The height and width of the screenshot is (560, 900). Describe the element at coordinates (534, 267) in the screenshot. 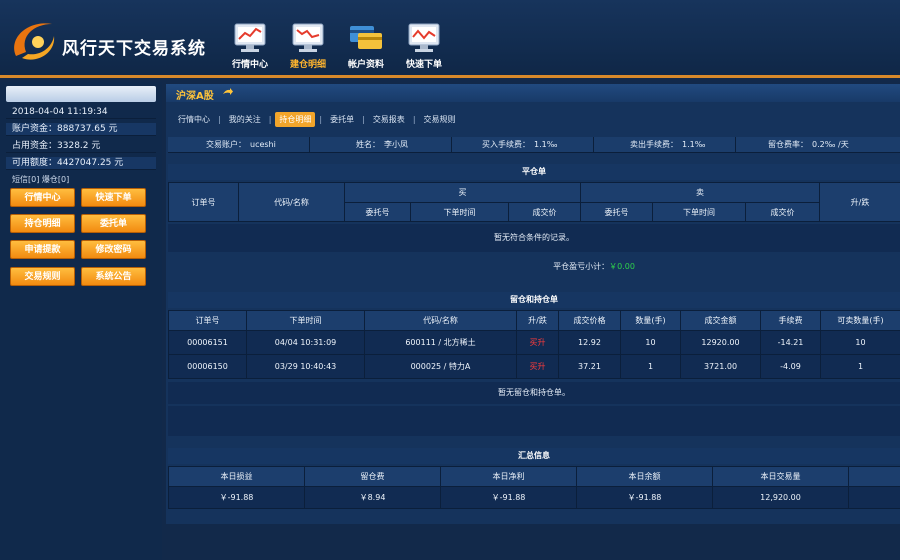

I see `close-pnl-subtotal: 平仓盈亏小计：￥0.00` at that location.